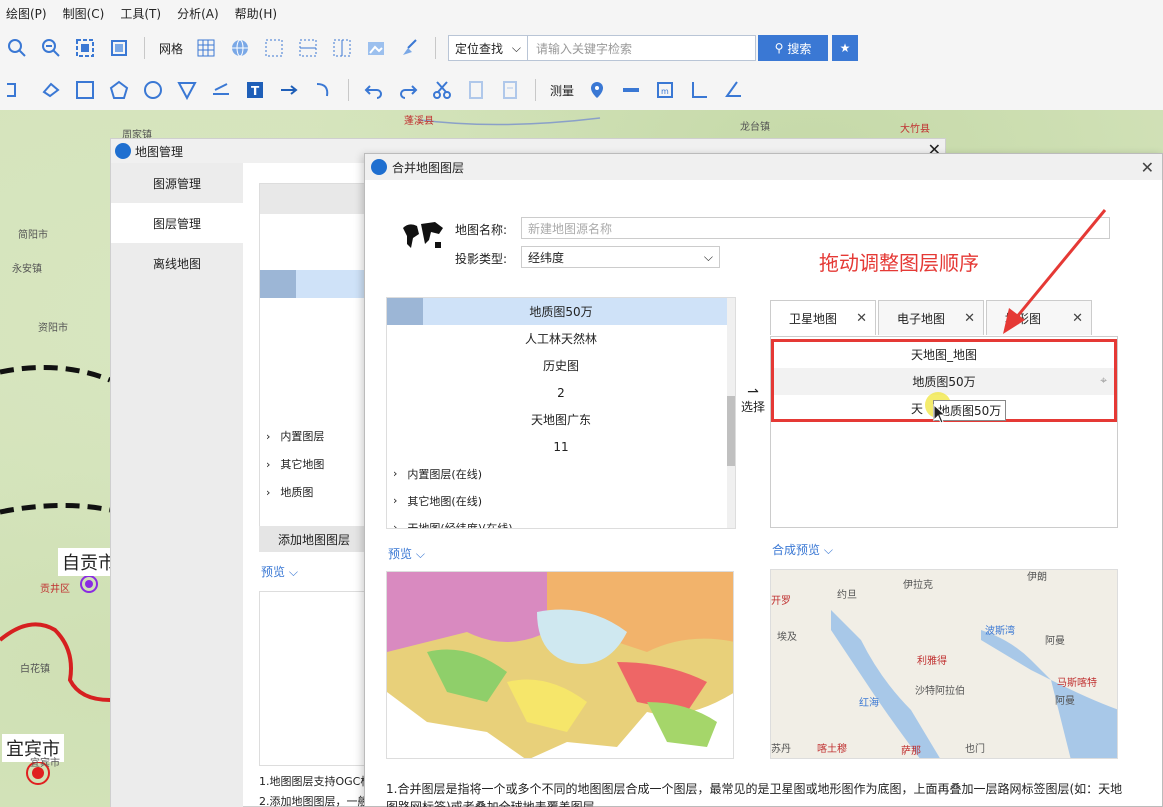 The image size is (1163, 807). What do you see at coordinates (752, 407) in the screenshot?
I see `select-button-label: 选择` at bounding box center [752, 407].